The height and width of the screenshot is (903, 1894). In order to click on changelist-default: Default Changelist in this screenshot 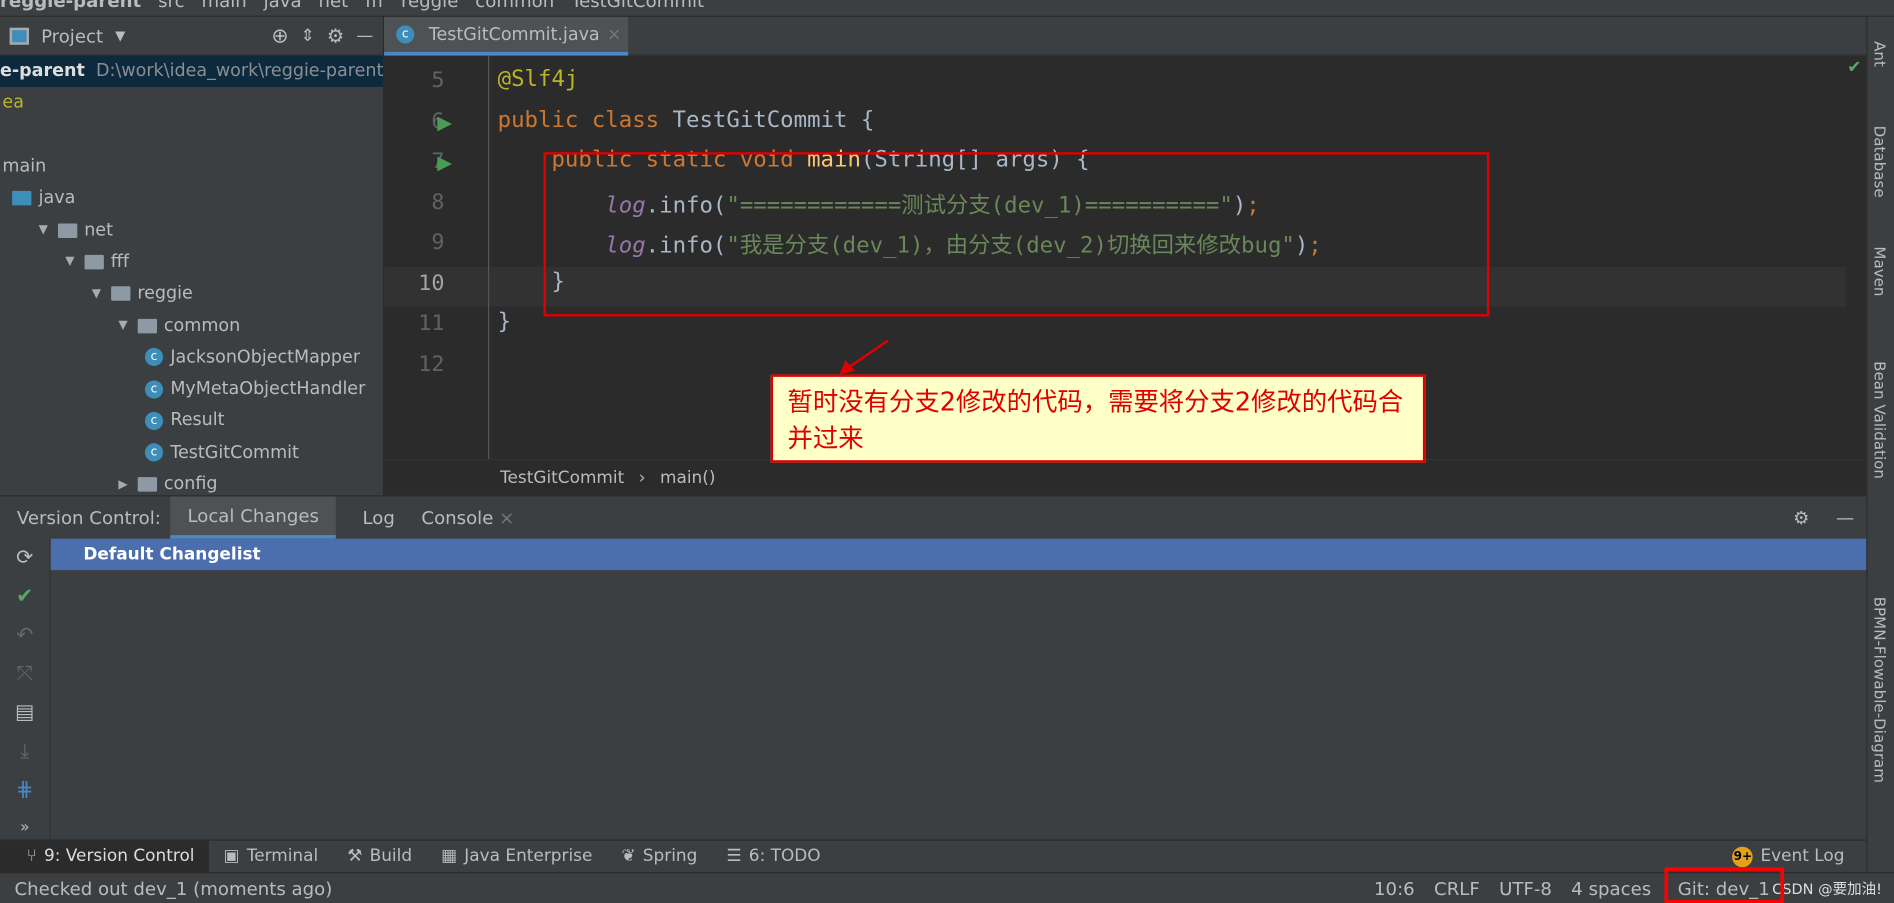, I will do `click(958, 554)`.